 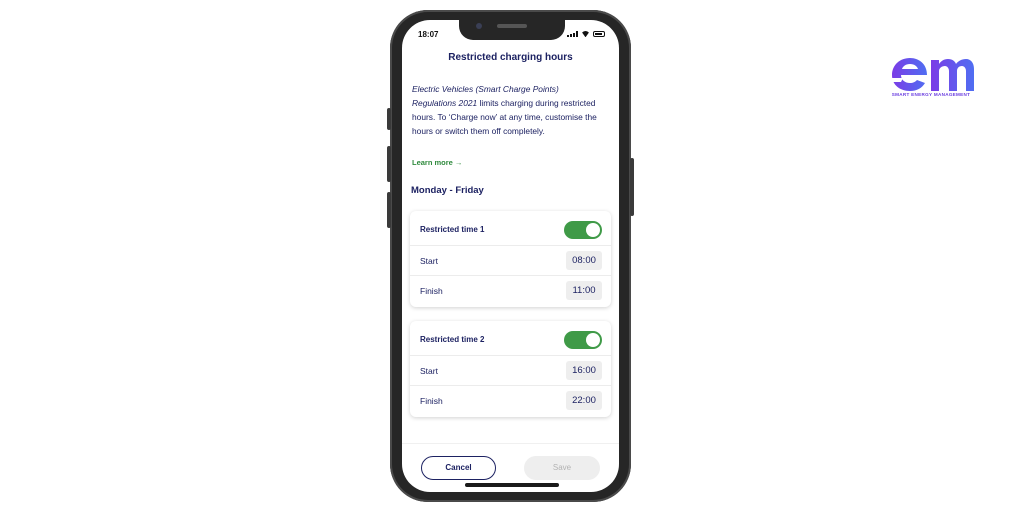 I want to click on home-indicator, so click(x=512, y=485).